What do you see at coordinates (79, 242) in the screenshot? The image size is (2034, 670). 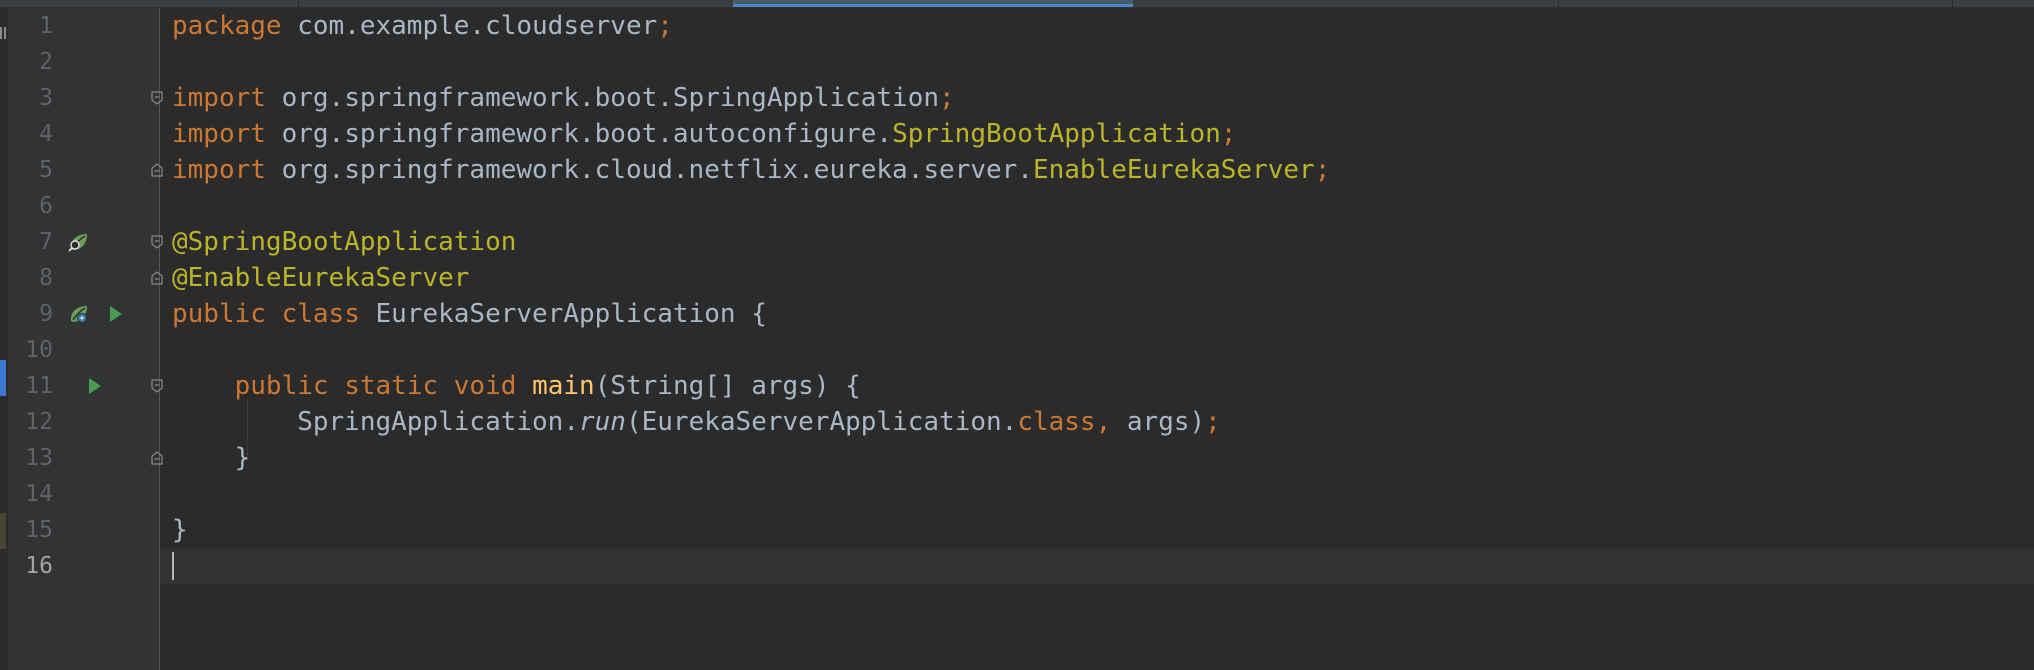 I see `spring-bean-search-icon` at bounding box center [79, 242].